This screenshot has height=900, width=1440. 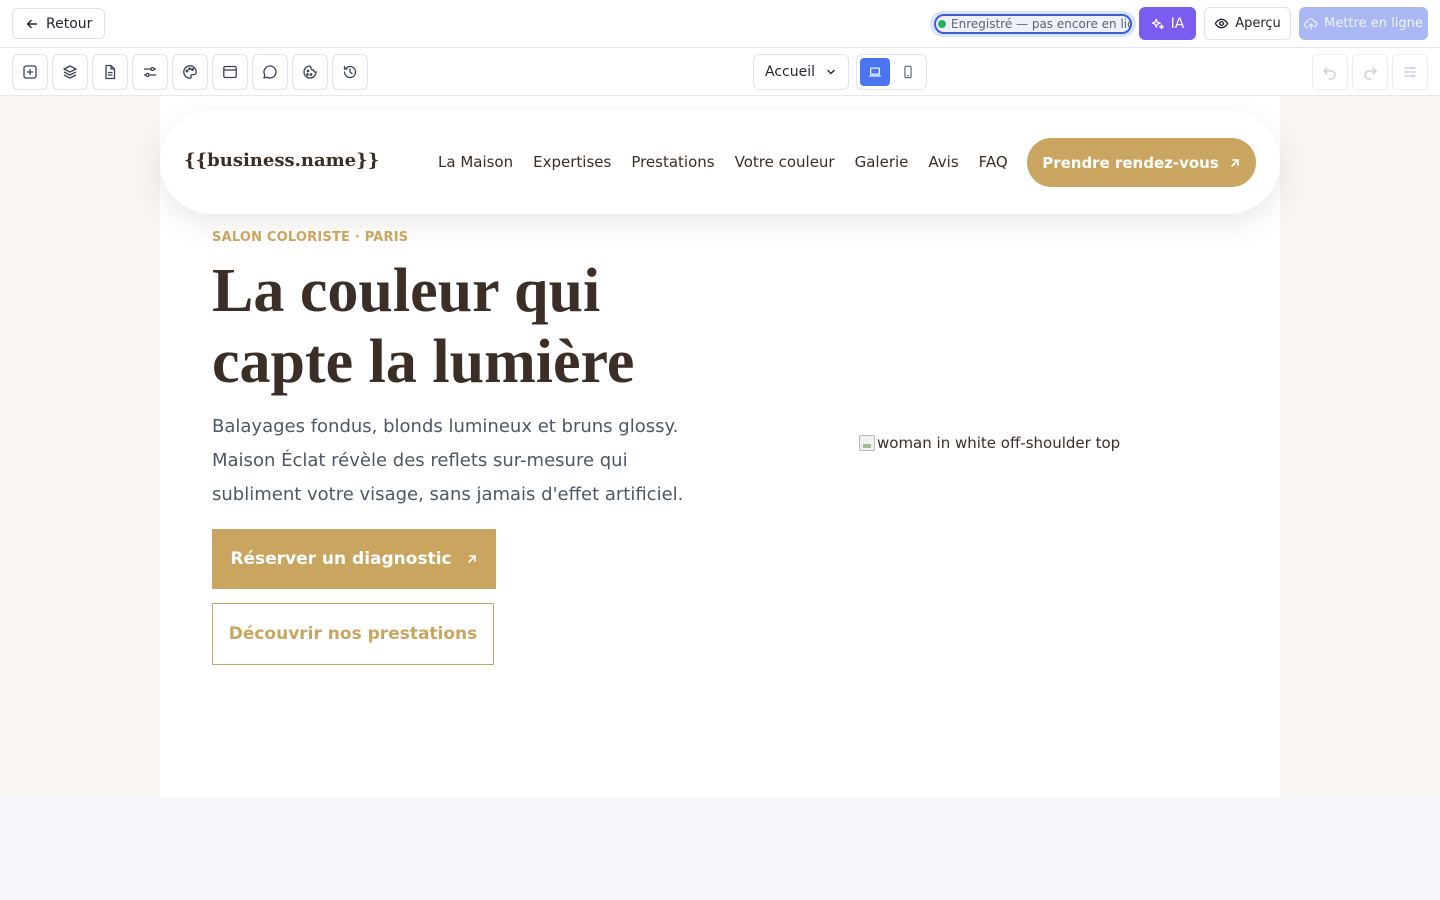 What do you see at coordinates (672, 162) in the screenshot?
I see `nav-link-prestations: Prestations` at bounding box center [672, 162].